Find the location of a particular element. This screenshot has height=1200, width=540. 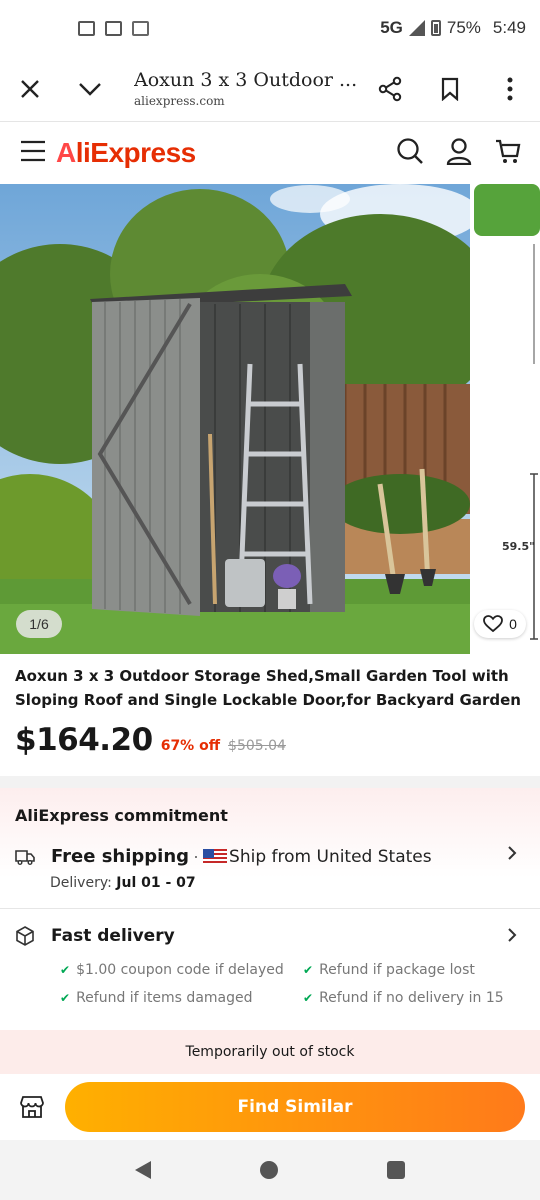

image-counter: 1/6 is located at coordinates (39, 624).